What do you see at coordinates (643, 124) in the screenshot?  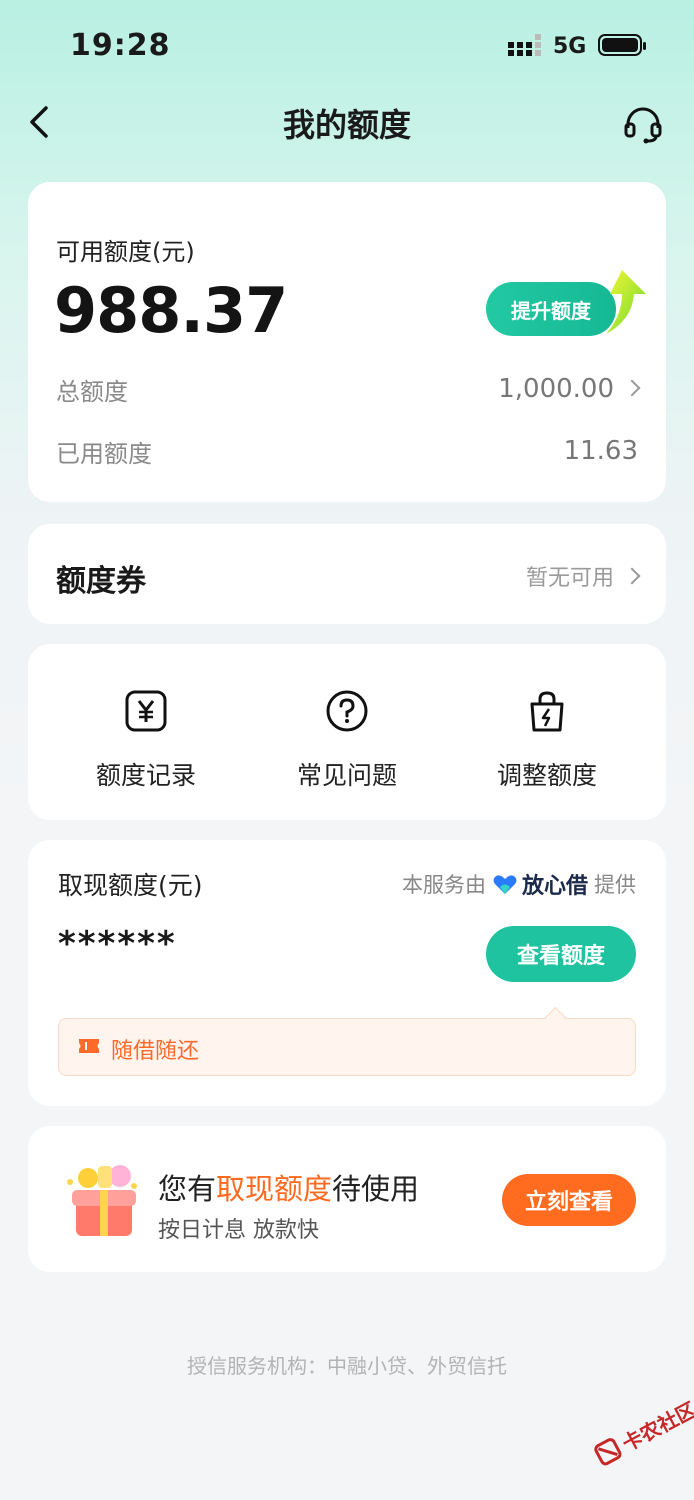 I see `headset-icon` at bounding box center [643, 124].